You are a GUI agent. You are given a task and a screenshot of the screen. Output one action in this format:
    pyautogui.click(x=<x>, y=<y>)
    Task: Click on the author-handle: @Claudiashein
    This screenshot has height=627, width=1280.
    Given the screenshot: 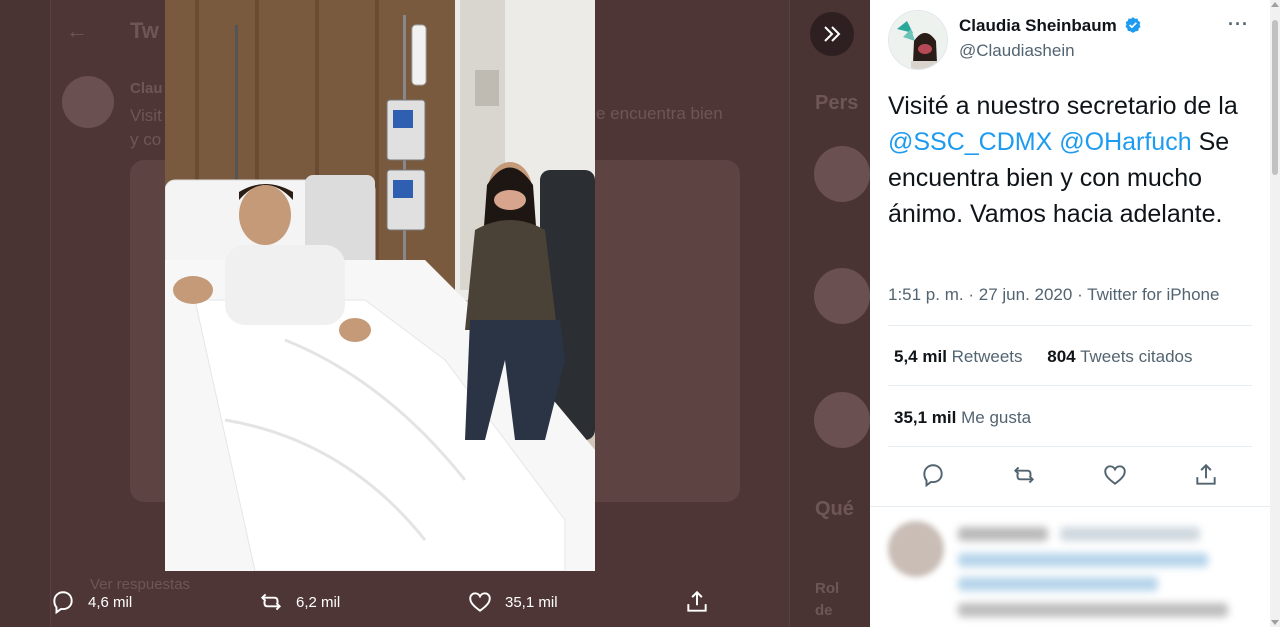 What is the action you would take?
    pyautogui.click(x=1017, y=51)
    